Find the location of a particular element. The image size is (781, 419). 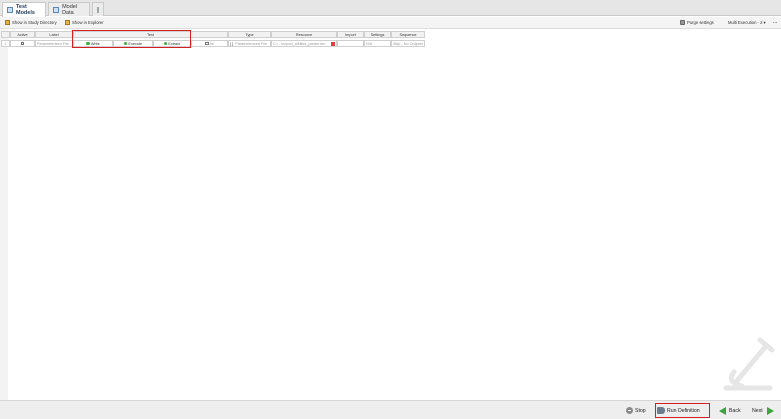

import-cell is located at coordinates (350, 43).